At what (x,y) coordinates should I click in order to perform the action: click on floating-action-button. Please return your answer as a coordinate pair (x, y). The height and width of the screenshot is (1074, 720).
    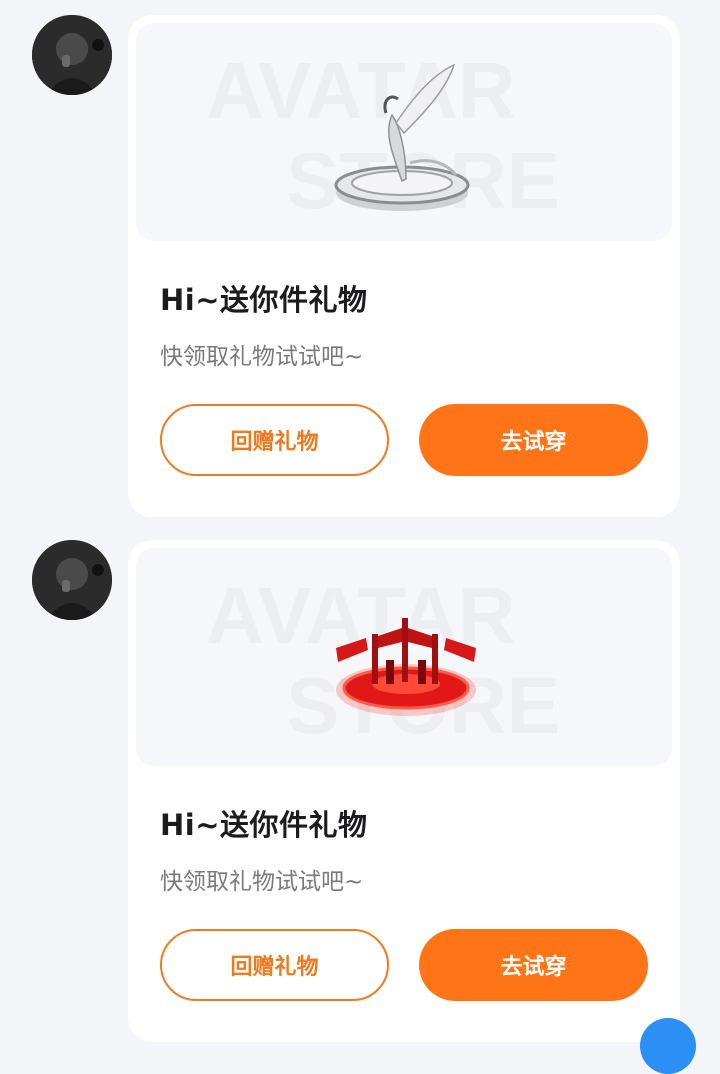
    Looking at the image, I should click on (668, 1046).